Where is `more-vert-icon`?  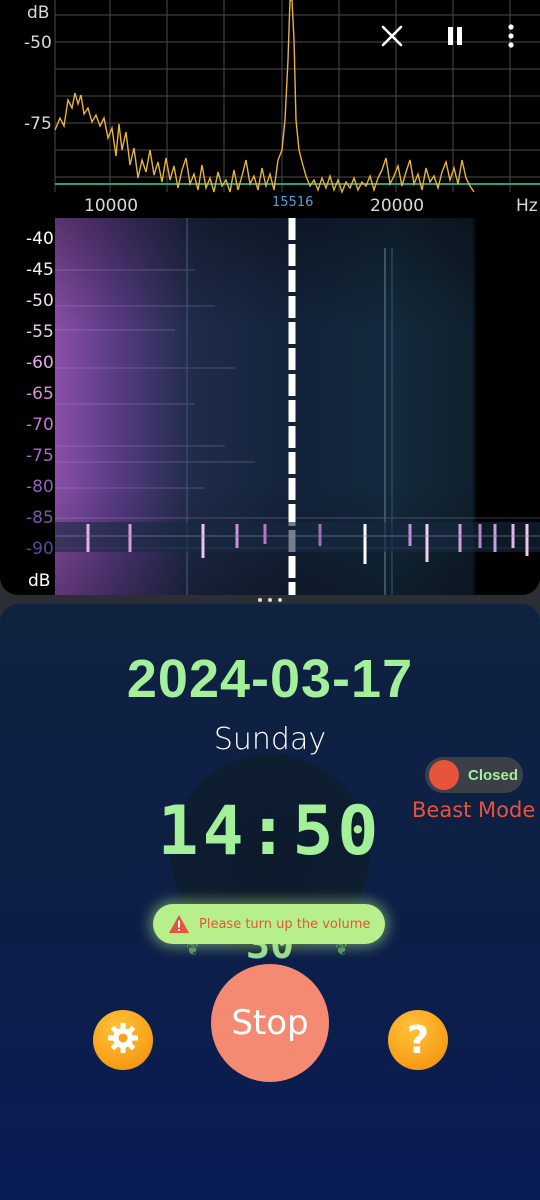
more-vert-icon is located at coordinates (511, 36).